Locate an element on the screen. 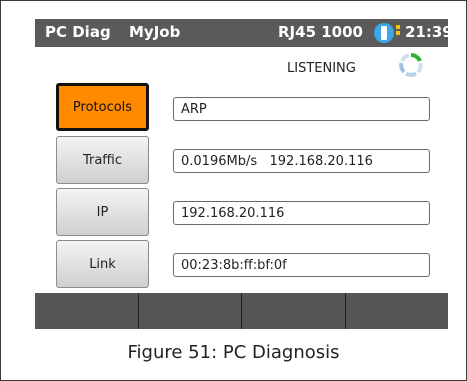  battery-icon is located at coordinates (384, 33).